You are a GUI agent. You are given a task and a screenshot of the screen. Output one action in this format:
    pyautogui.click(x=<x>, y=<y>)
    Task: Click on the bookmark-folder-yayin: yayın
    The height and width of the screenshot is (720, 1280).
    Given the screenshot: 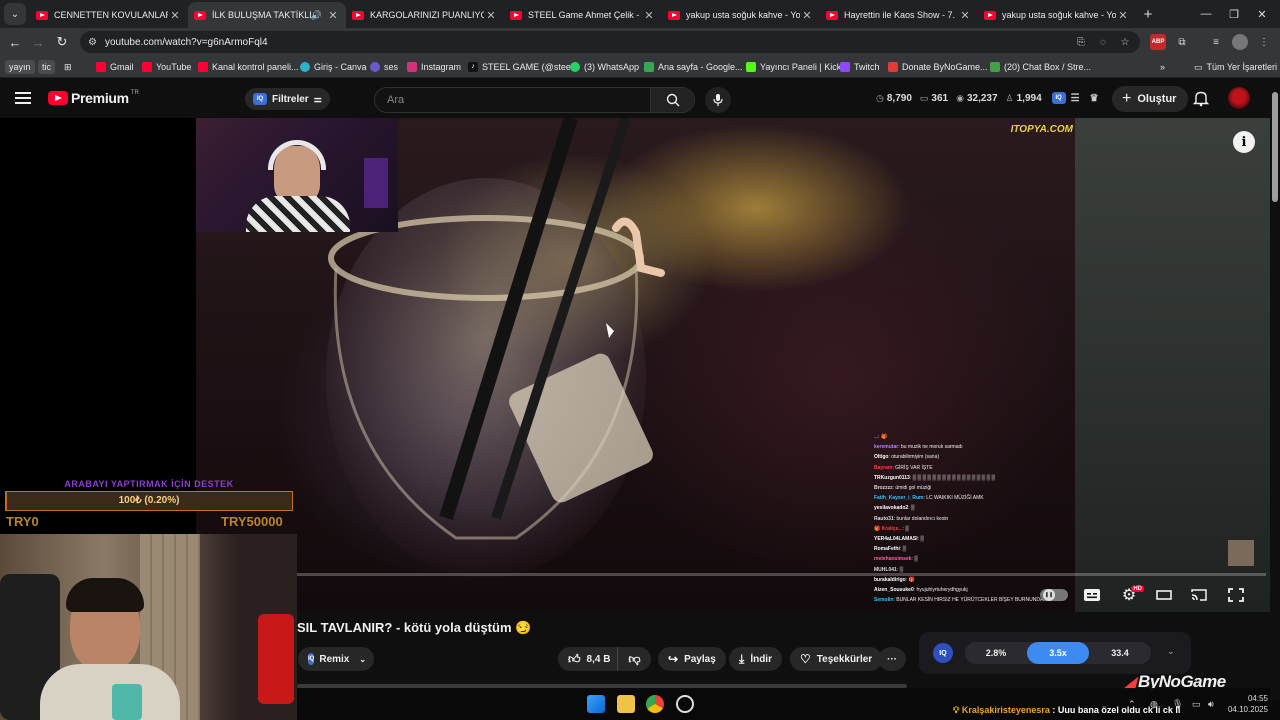 What is the action you would take?
    pyautogui.click(x=20, y=67)
    